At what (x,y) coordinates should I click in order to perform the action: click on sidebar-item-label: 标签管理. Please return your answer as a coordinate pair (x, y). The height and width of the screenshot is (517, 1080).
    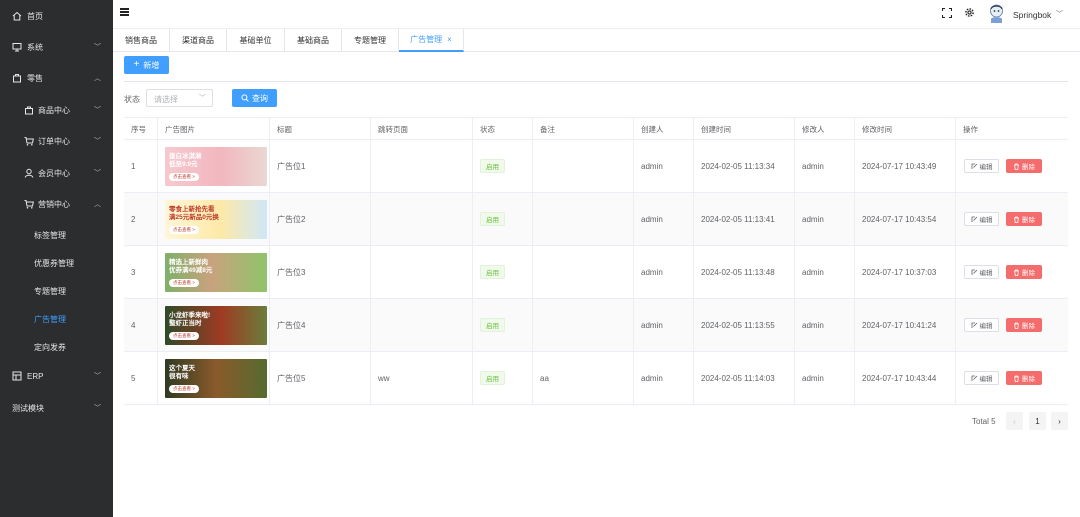
    Looking at the image, I should click on (50, 235).